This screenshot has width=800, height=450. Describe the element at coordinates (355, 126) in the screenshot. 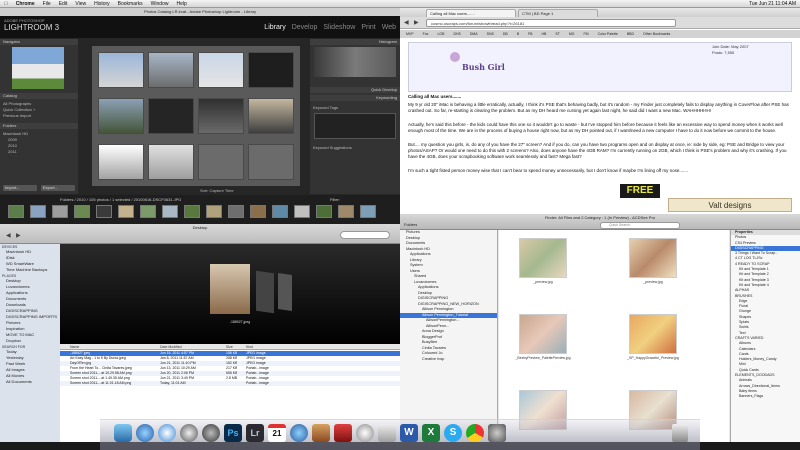

I see `keyword-tags-field` at that location.